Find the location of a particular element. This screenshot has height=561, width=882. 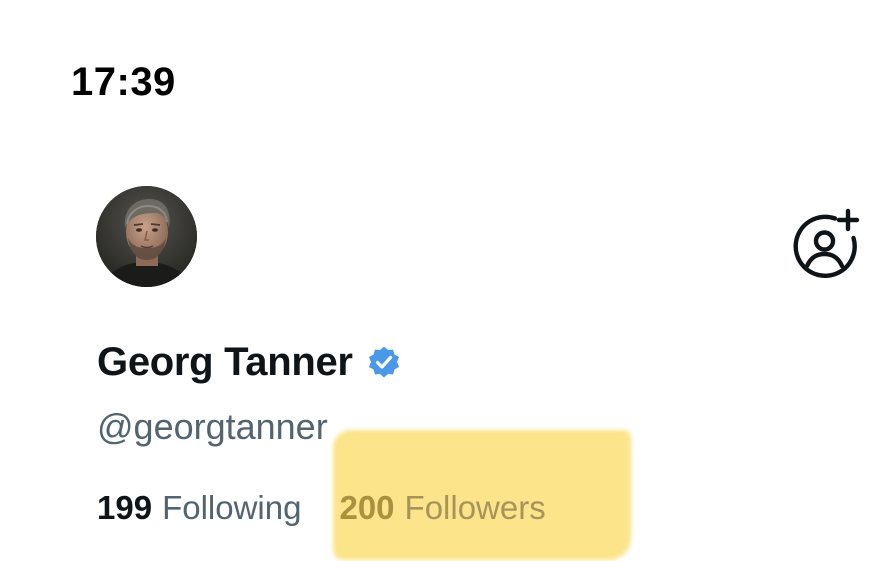

follow-button is located at coordinates (826, 244).